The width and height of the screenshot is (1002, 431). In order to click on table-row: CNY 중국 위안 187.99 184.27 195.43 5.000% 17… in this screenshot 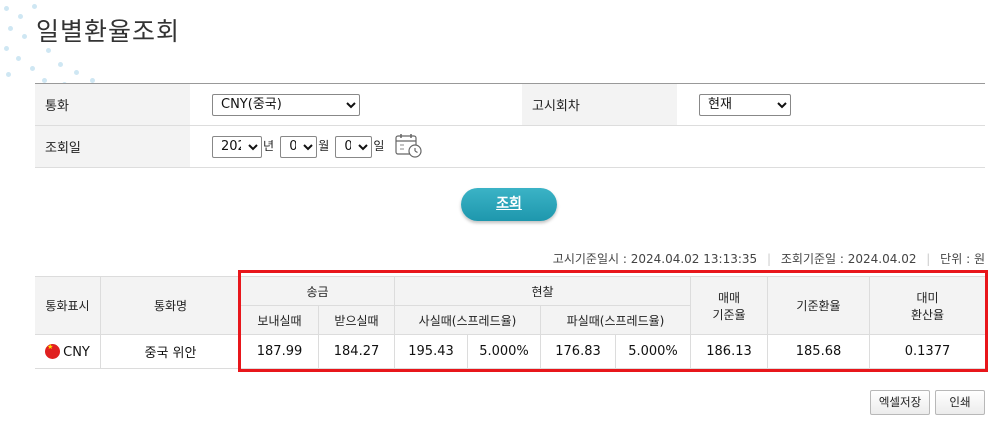, I will do `click(510, 351)`.